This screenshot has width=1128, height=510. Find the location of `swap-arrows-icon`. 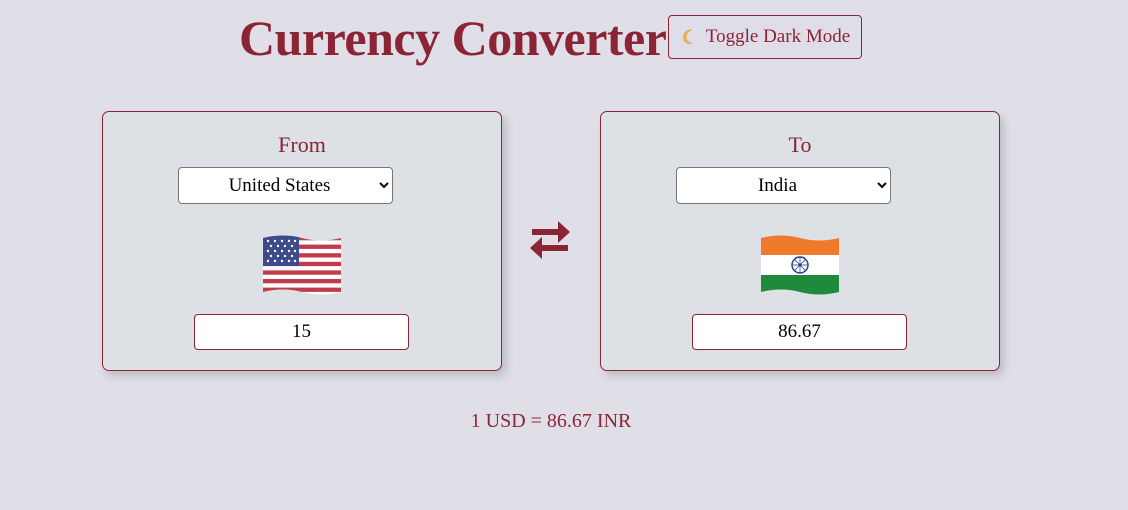

swap-arrows-icon is located at coordinates (550, 240).